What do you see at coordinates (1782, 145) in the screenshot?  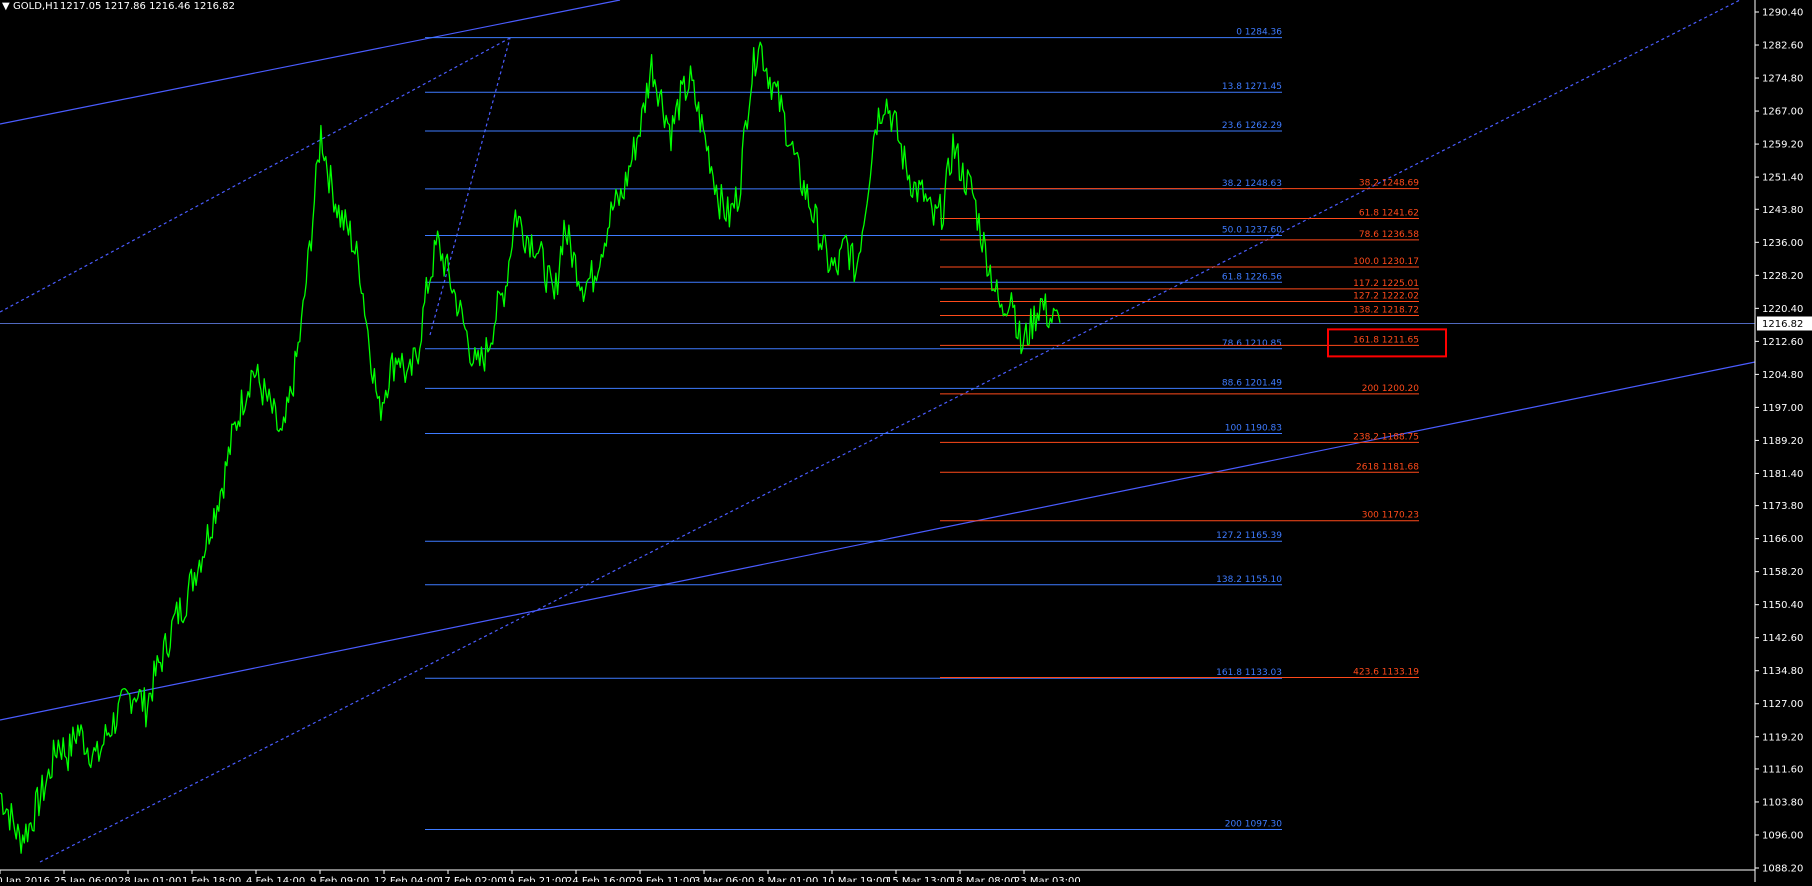 I see `price-tick-label: 1259.20` at bounding box center [1782, 145].